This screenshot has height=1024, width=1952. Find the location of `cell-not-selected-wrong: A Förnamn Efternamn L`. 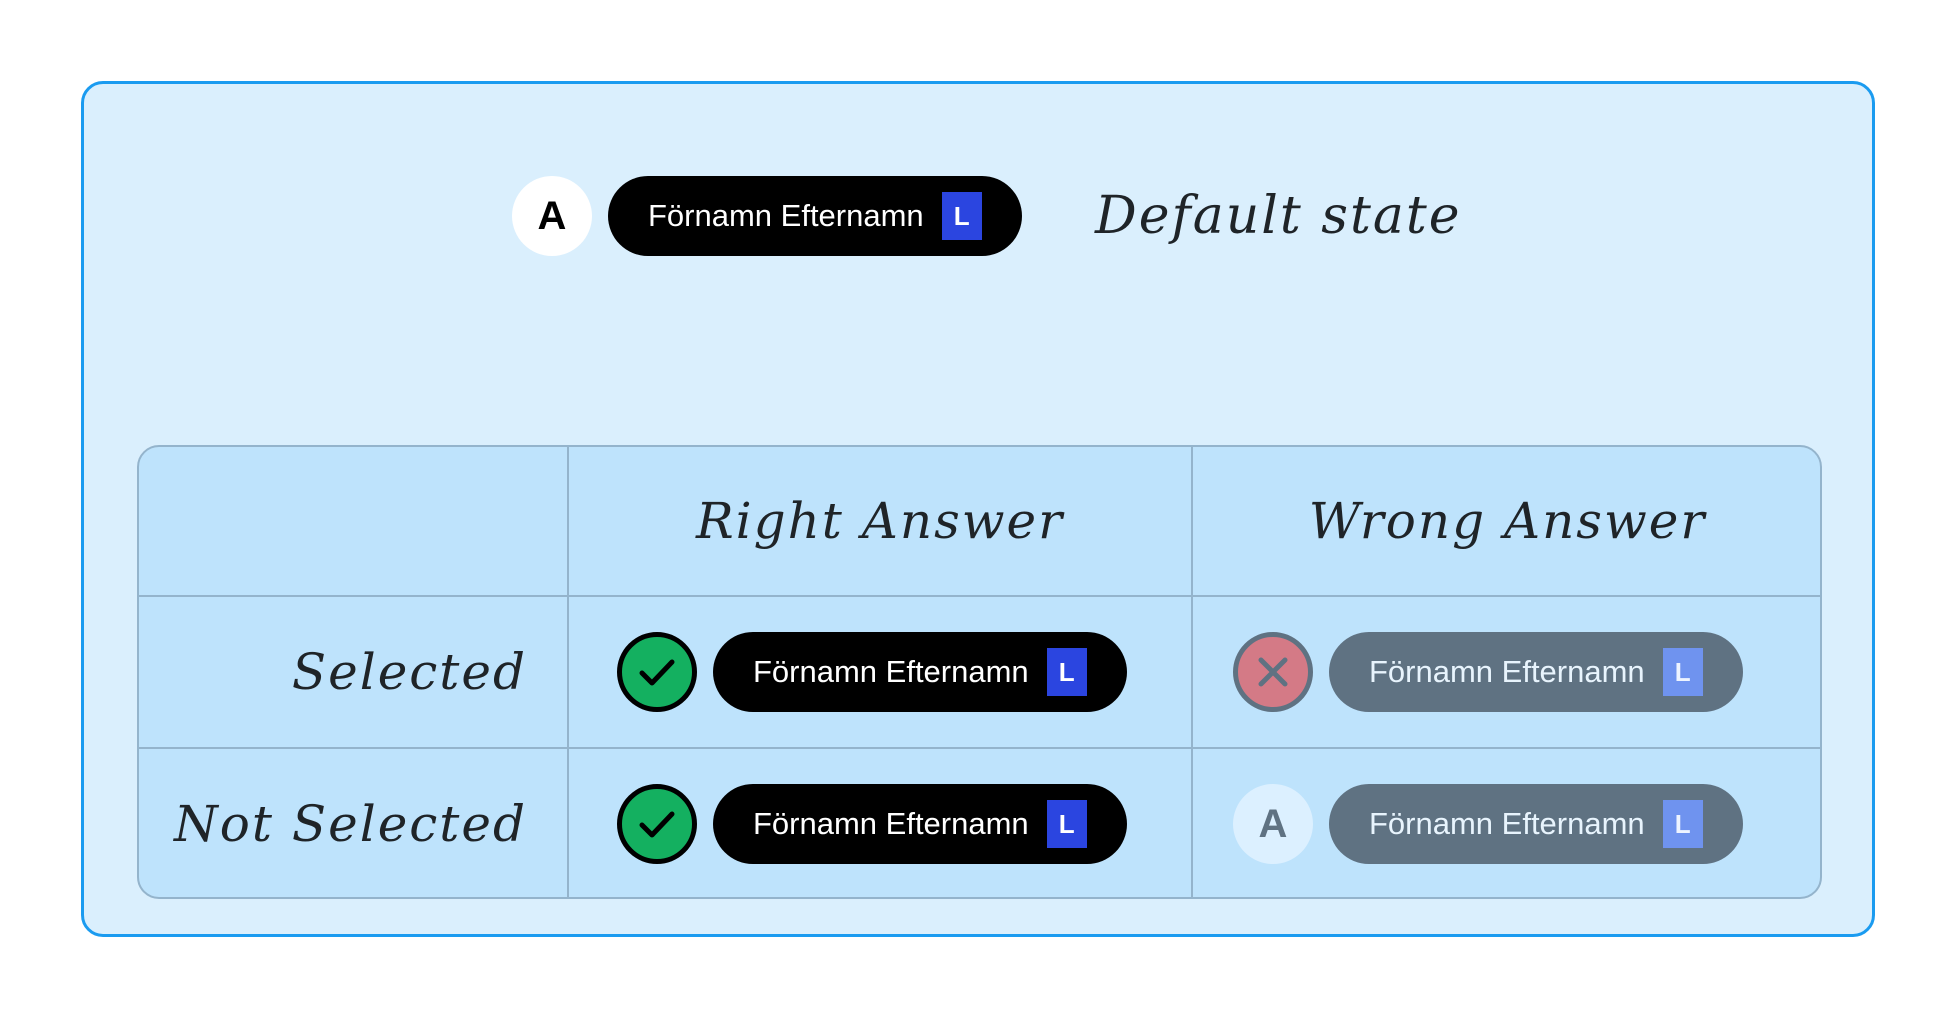

cell-not-selected-wrong: A Förnamn Efternamn L is located at coordinates (1488, 823).